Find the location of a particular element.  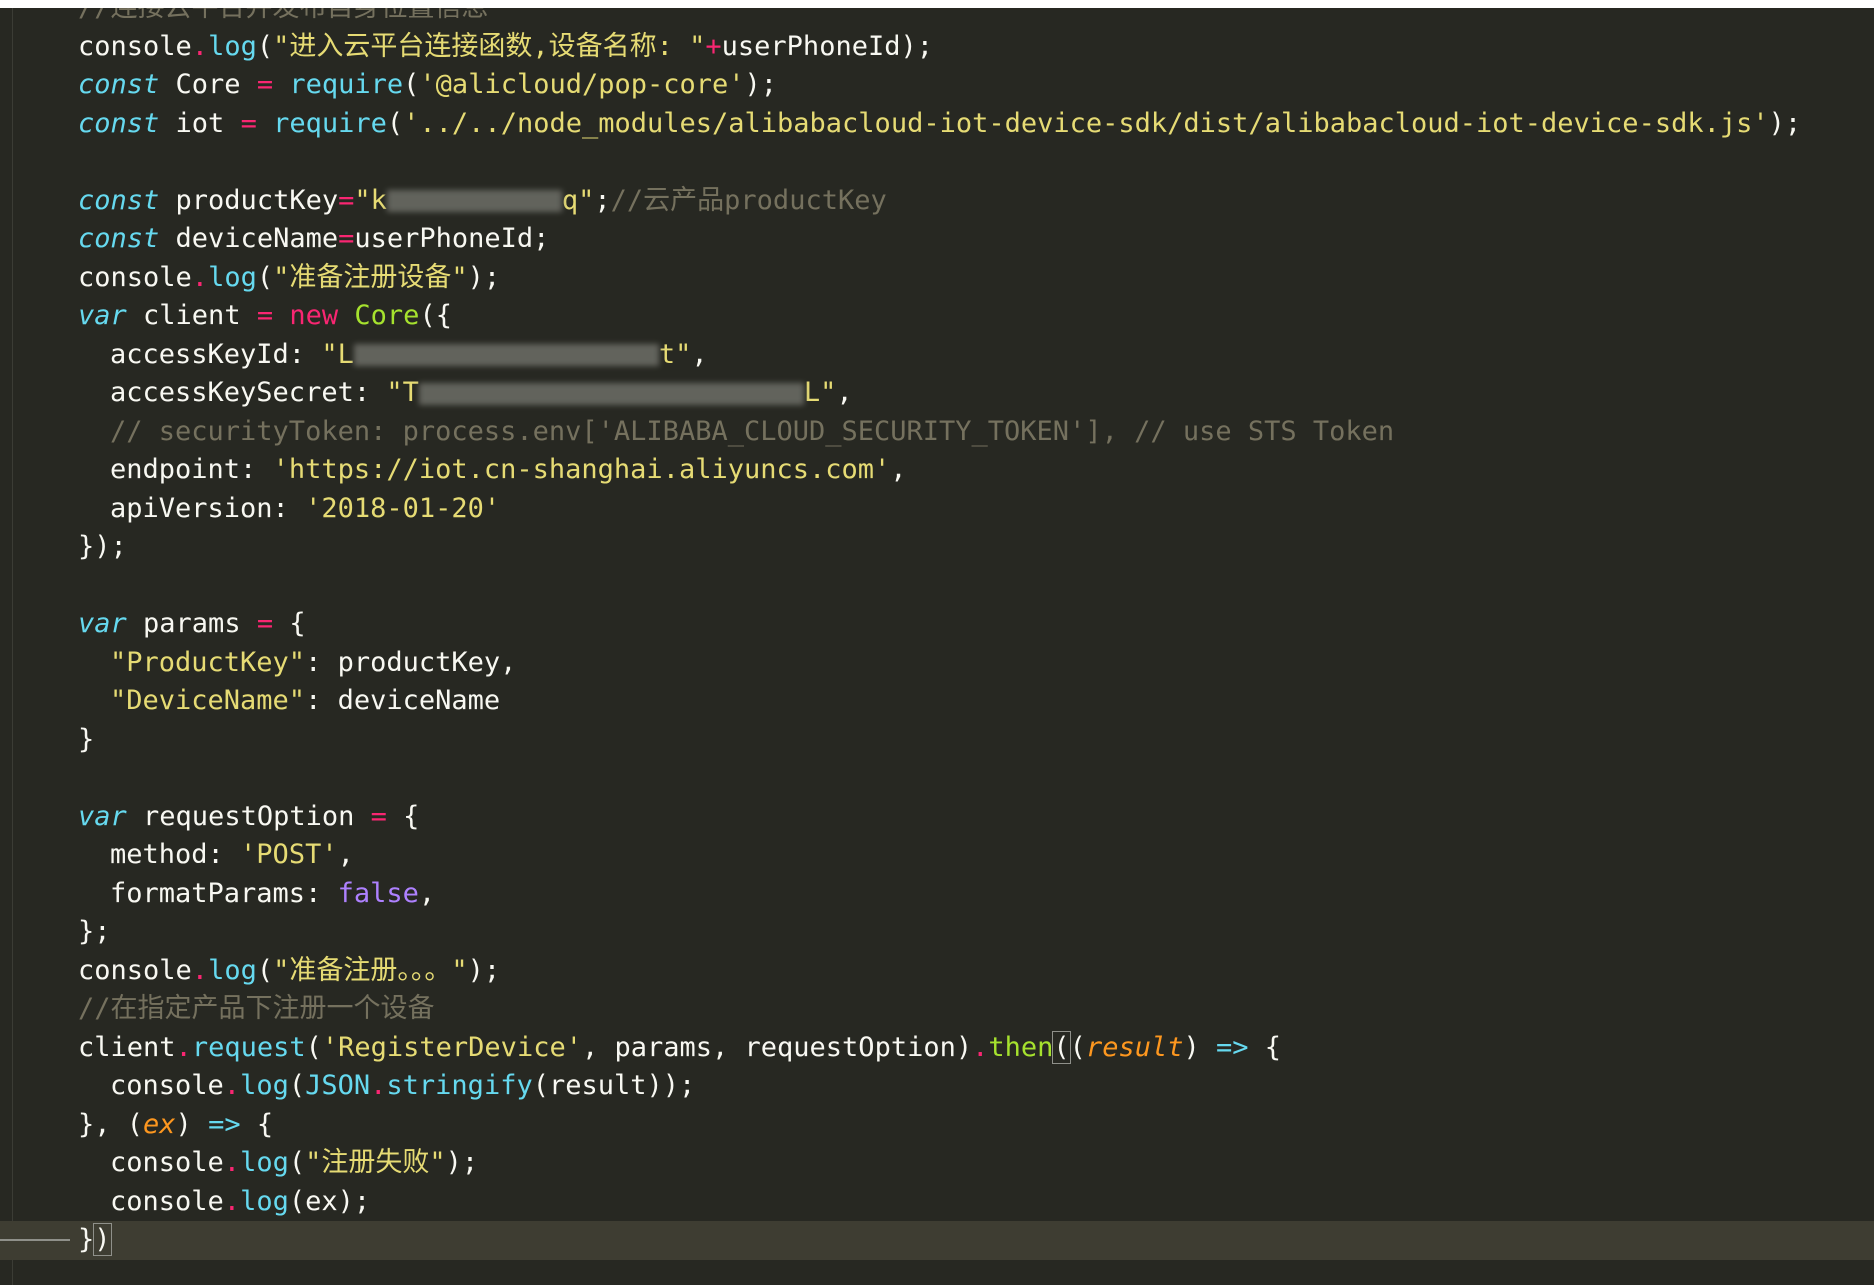

code-line: apiVersion: '2018-01-20' is located at coordinates (937, 509).